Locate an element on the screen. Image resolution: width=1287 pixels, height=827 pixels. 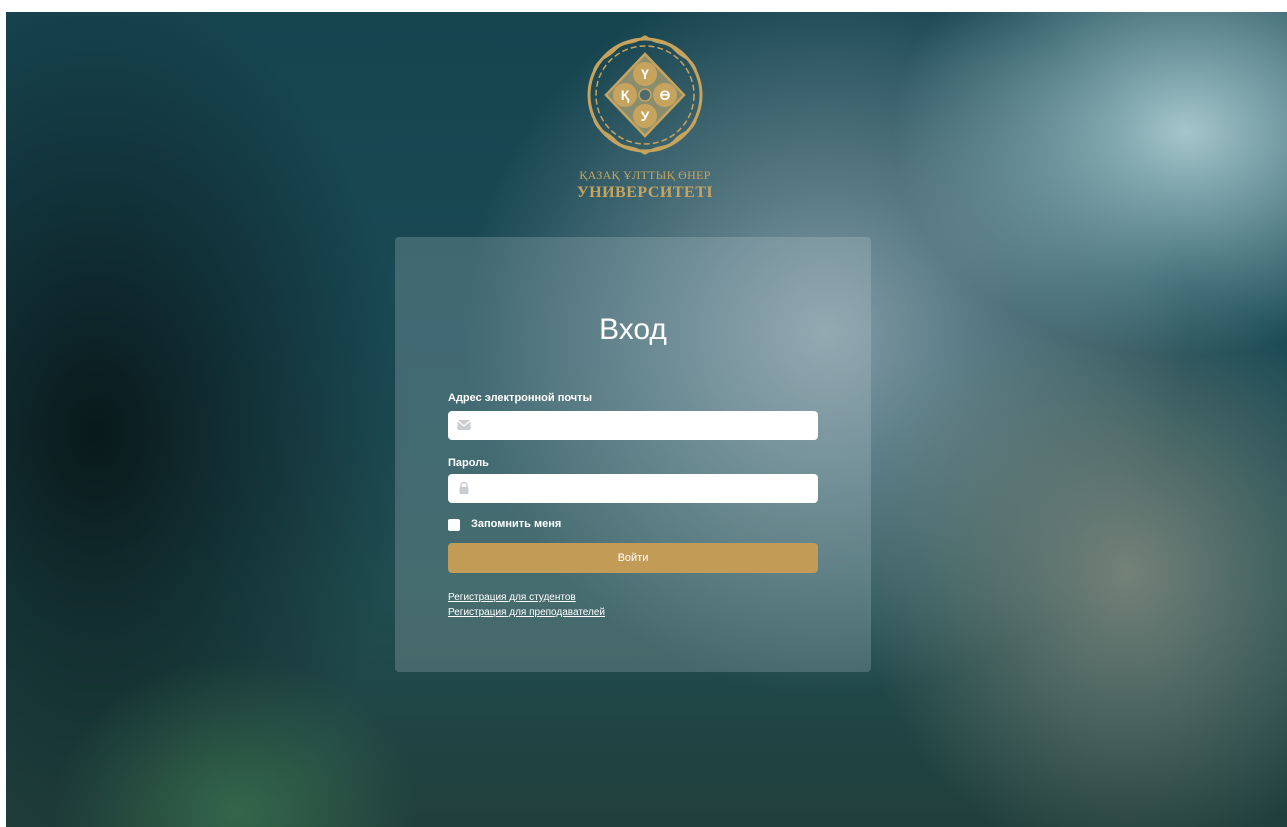
remember-me-label: Запомнить меня is located at coordinates (516, 524).